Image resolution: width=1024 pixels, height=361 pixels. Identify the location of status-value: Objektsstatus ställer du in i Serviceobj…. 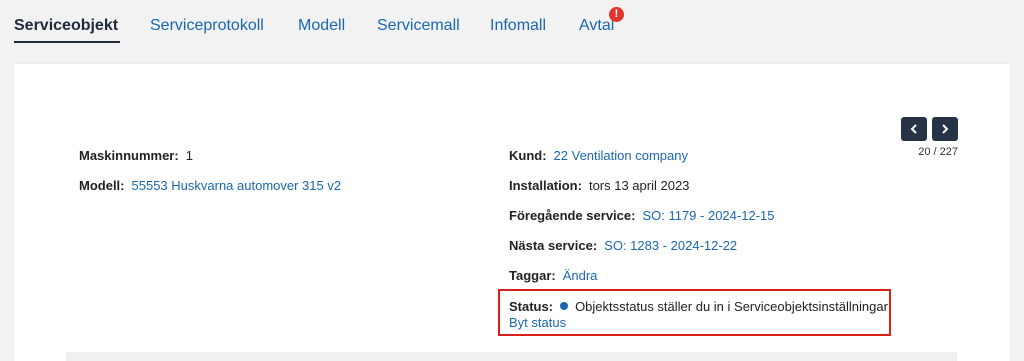
(731, 306).